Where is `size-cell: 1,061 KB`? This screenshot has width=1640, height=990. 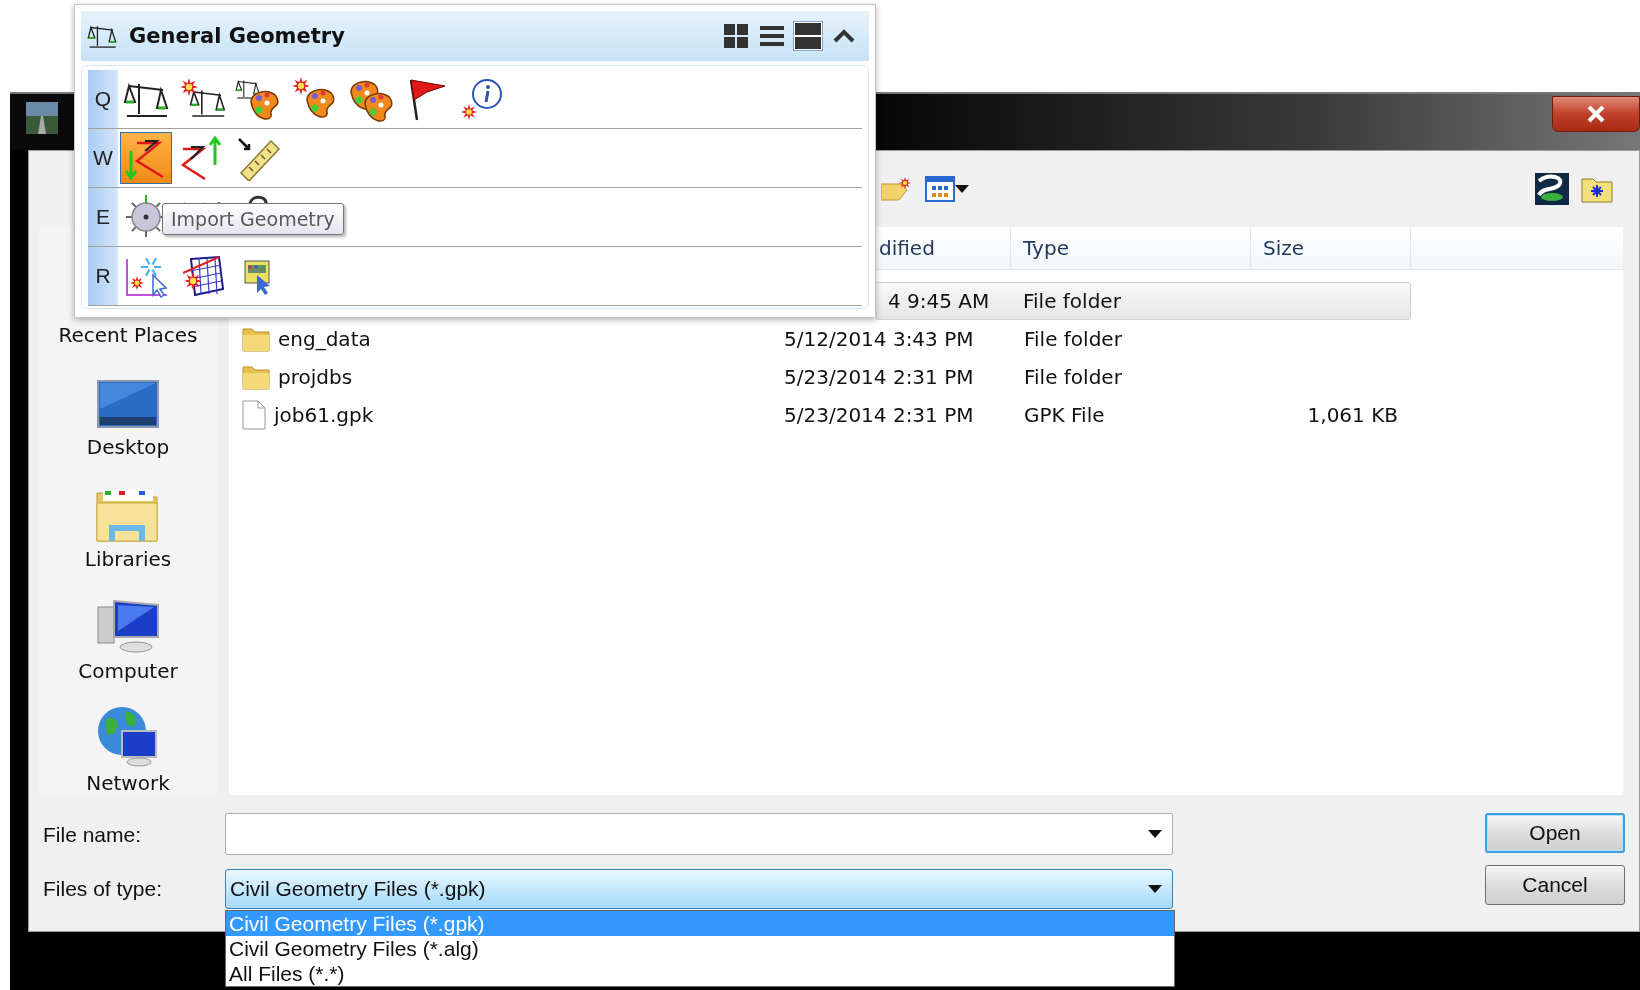
size-cell: 1,061 KB is located at coordinates (1352, 415).